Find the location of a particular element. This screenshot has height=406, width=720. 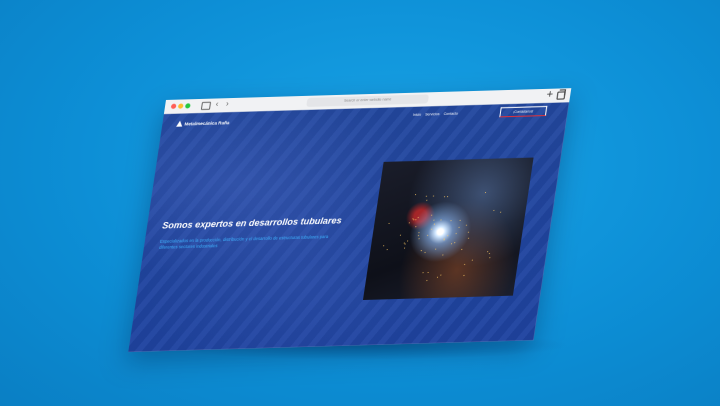

close-window-icon is located at coordinates (173, 106).